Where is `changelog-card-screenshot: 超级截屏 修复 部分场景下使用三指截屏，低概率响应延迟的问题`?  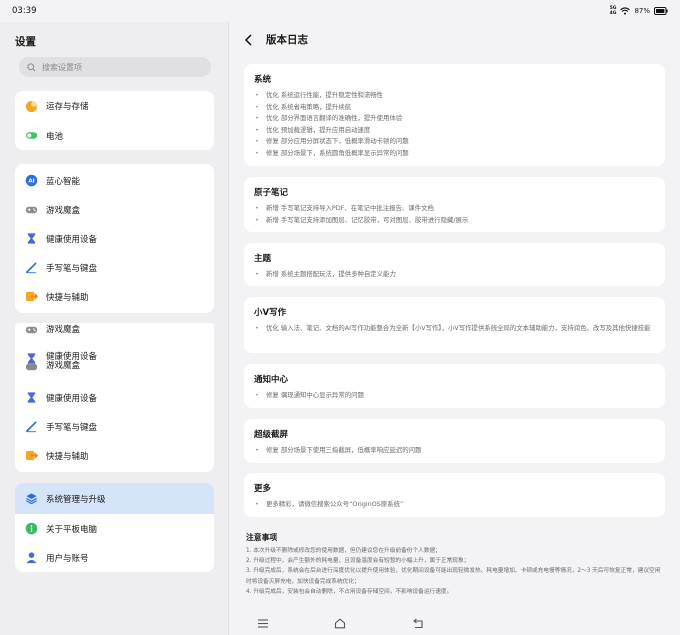
changelog-card-screenshot: 超级截屏 修复 部分场景下使用三指截屏，低概率响应延迟的问题 is located at coordinates (454, 441).